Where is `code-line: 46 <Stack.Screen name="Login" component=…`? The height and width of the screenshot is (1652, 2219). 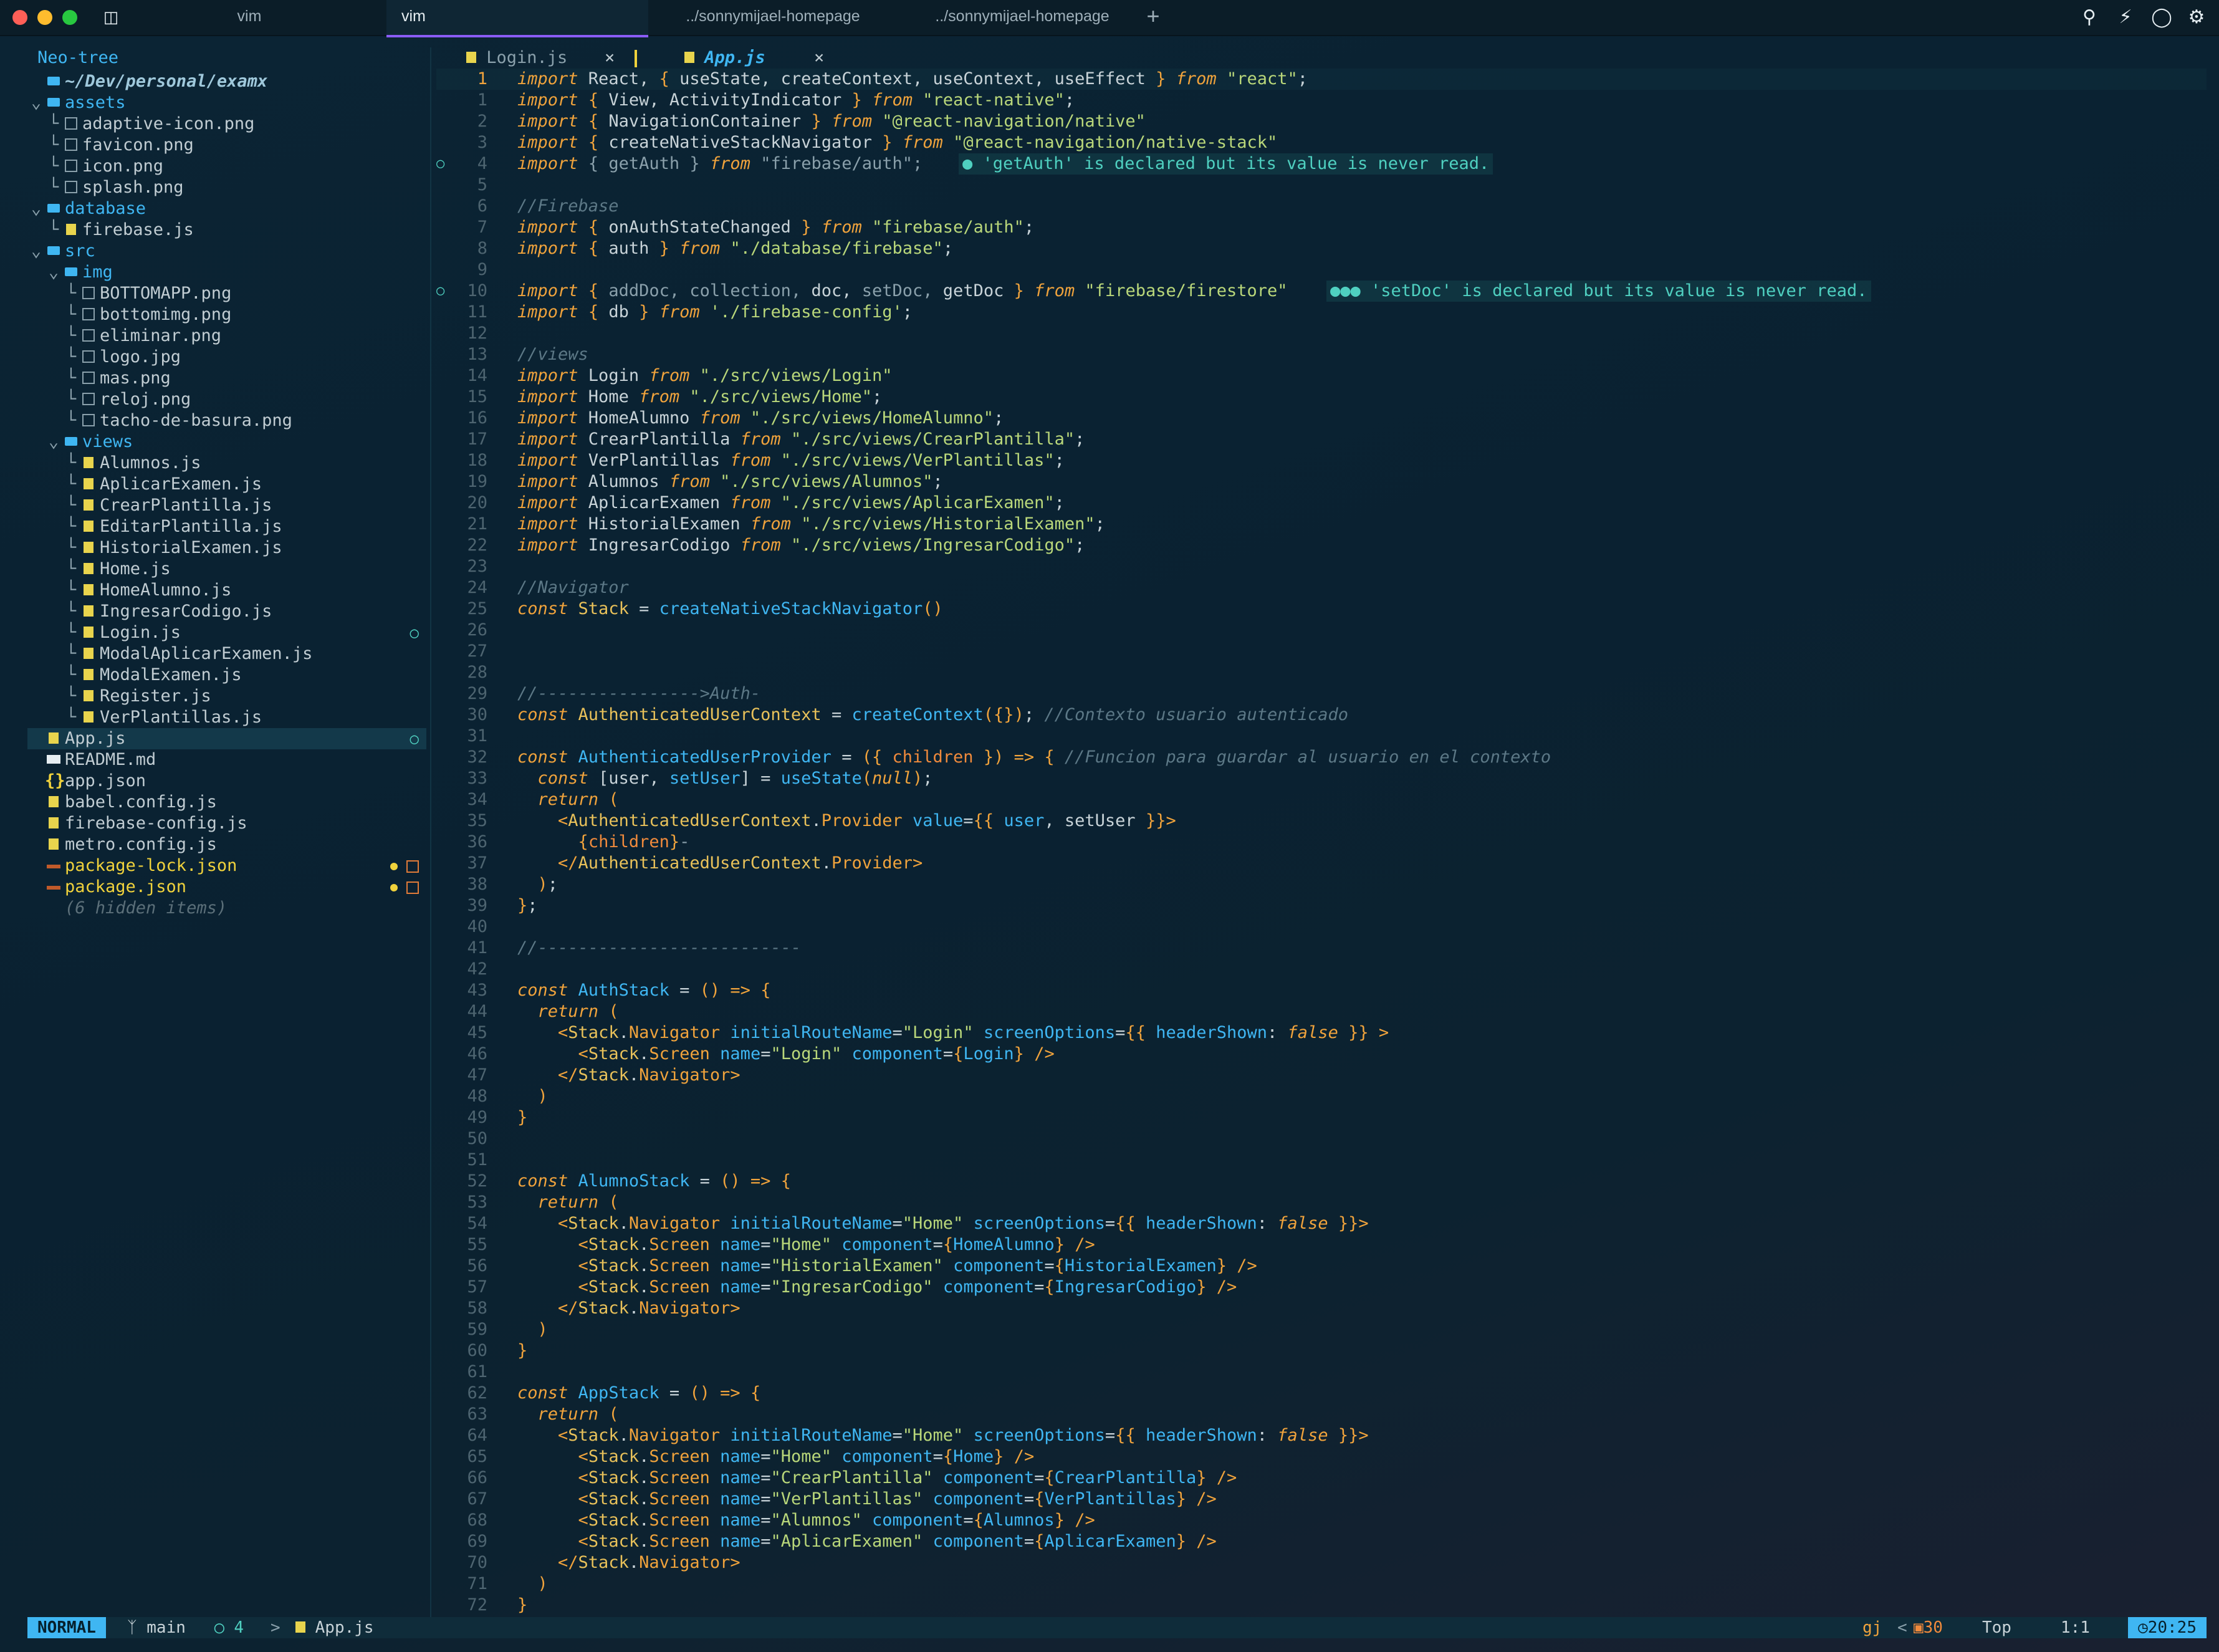
code-line: 46 <Stack.Screen name="Login" component=… is located at coordinates (1321, 1054).